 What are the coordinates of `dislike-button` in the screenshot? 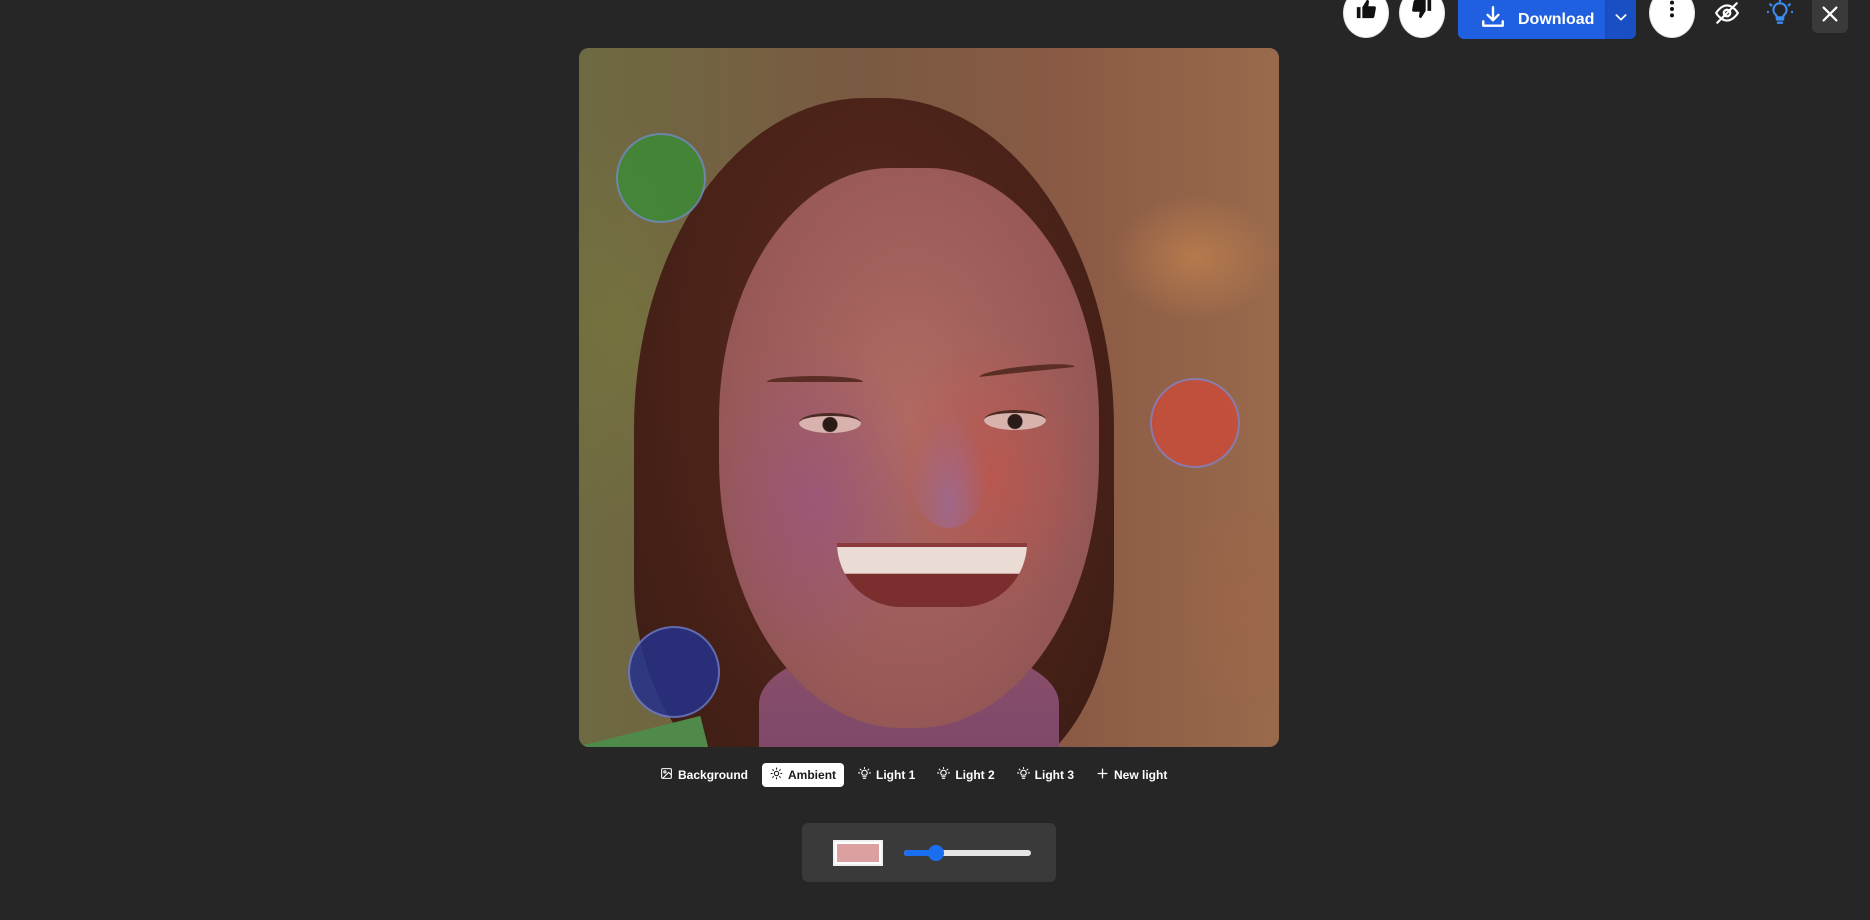 It's located at (1422, 19).